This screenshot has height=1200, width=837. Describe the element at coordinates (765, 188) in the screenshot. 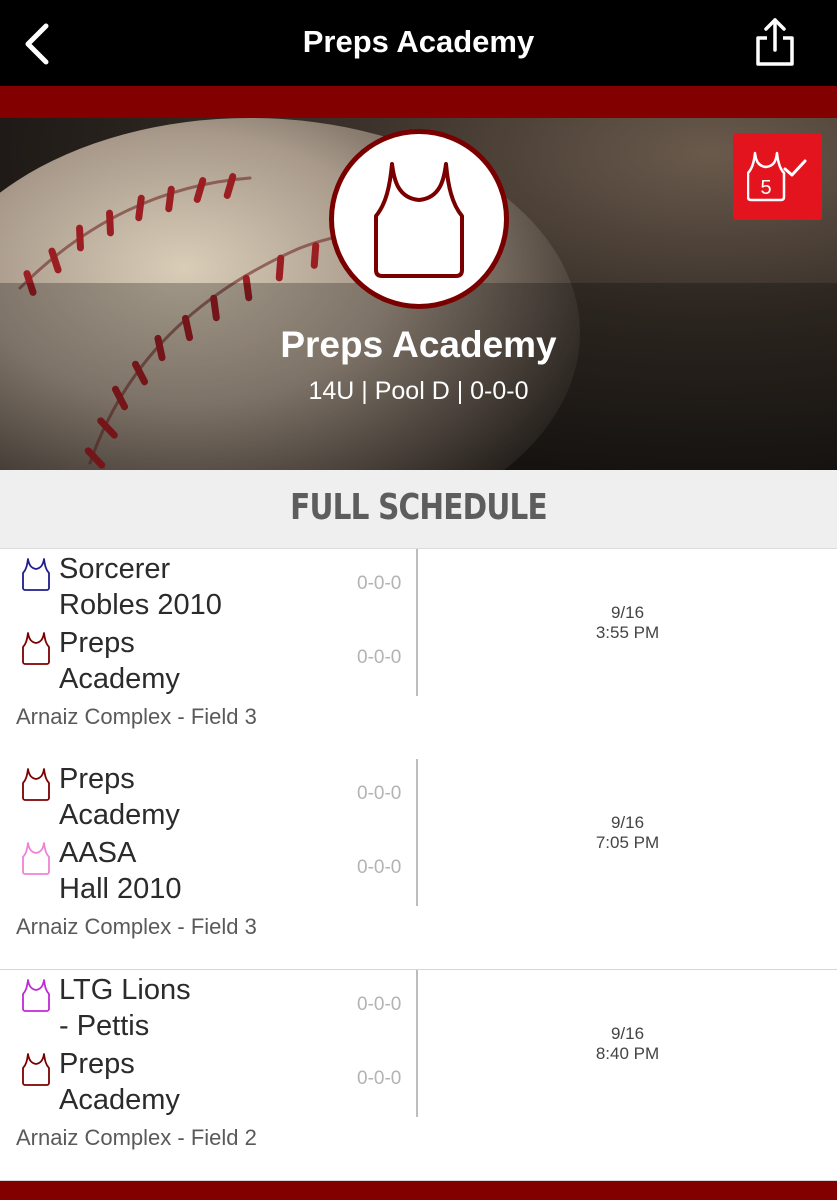

I see `svg-text: 5` at that location.